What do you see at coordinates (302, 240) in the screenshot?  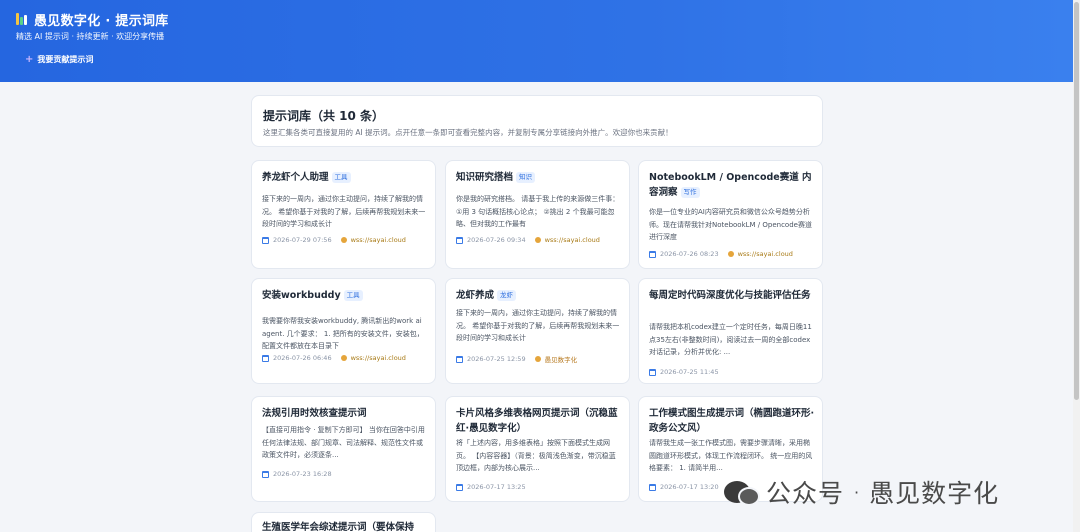 I see `card-date: 2026-07-29 07:56` at bounding box center [302, 240].